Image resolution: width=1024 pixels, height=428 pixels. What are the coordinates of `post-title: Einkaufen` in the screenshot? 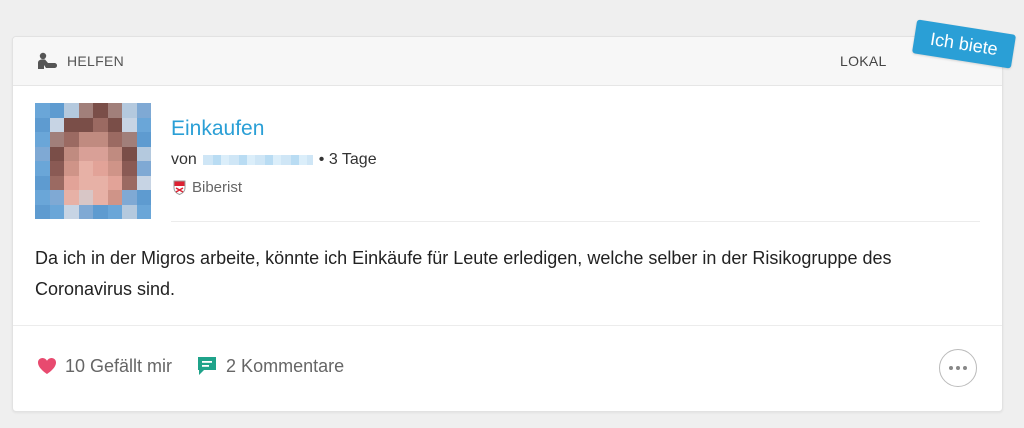 It's located at (217, 129).